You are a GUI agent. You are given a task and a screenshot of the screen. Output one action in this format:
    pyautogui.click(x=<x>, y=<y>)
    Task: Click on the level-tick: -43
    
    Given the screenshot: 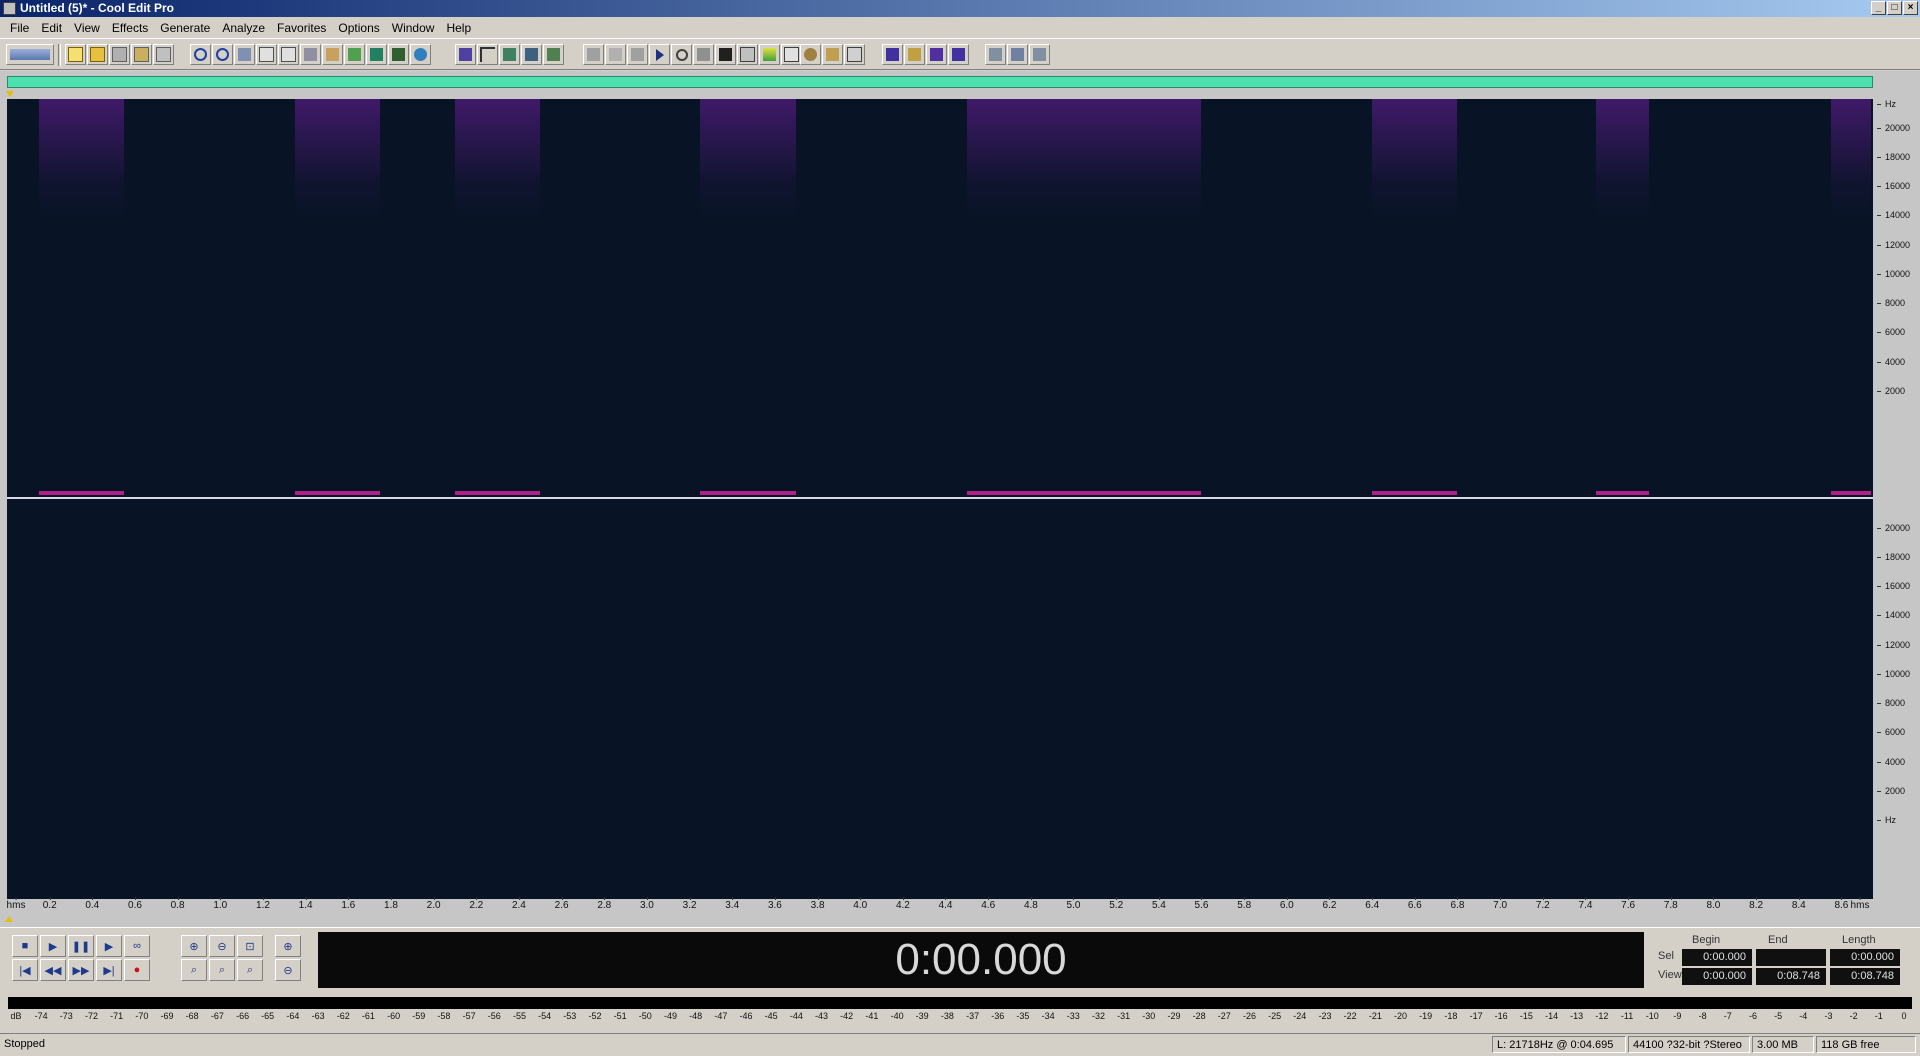 What is the action you would take?
    pyautogui.click(x=821, y=1016)
    